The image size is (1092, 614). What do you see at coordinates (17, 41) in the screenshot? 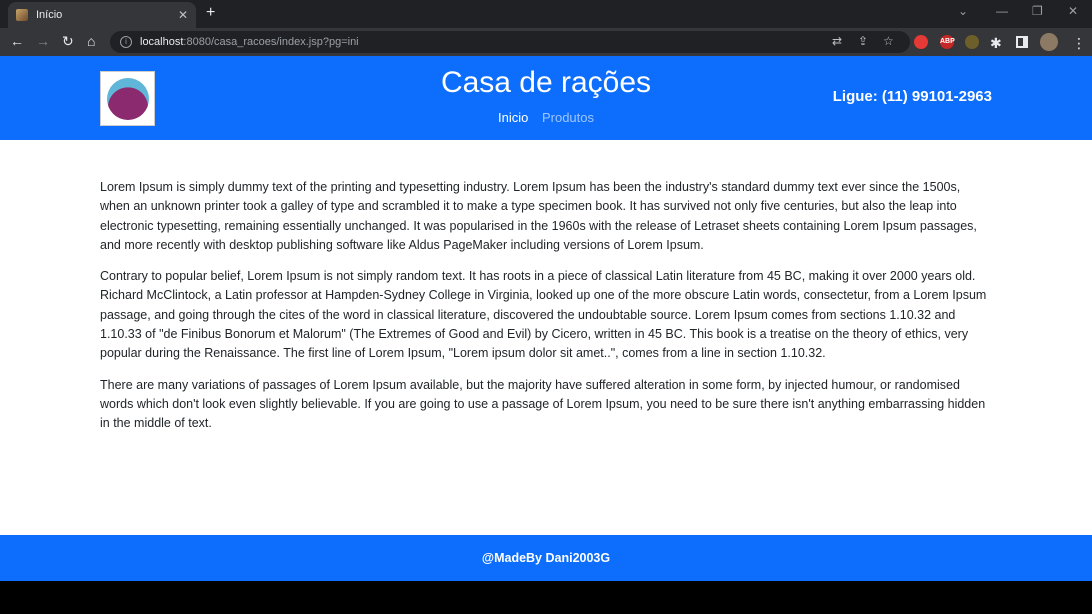
I see `back-icon: ←` at bounding box center [17, 41].